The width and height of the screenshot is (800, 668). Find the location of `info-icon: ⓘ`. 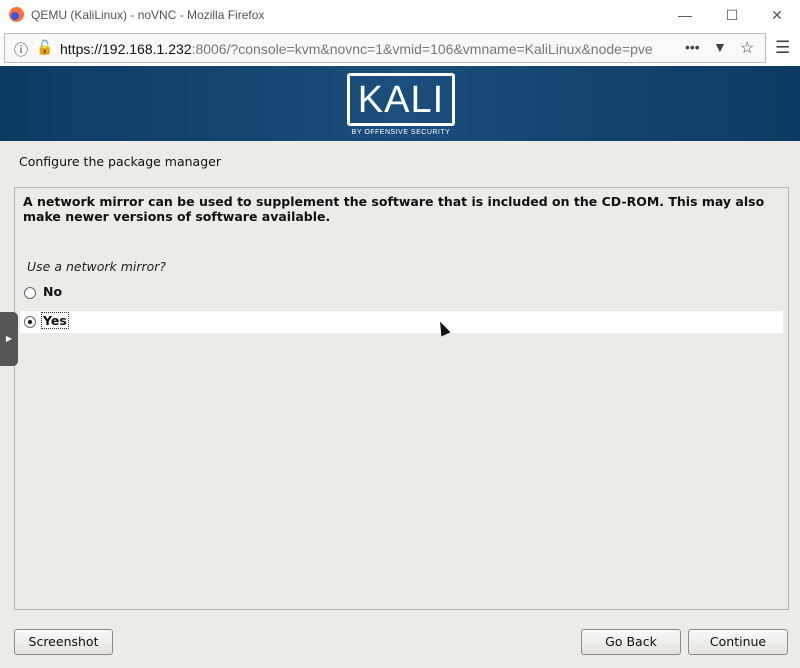

info-icon: ⓘ is located at coordinates (21, 50).